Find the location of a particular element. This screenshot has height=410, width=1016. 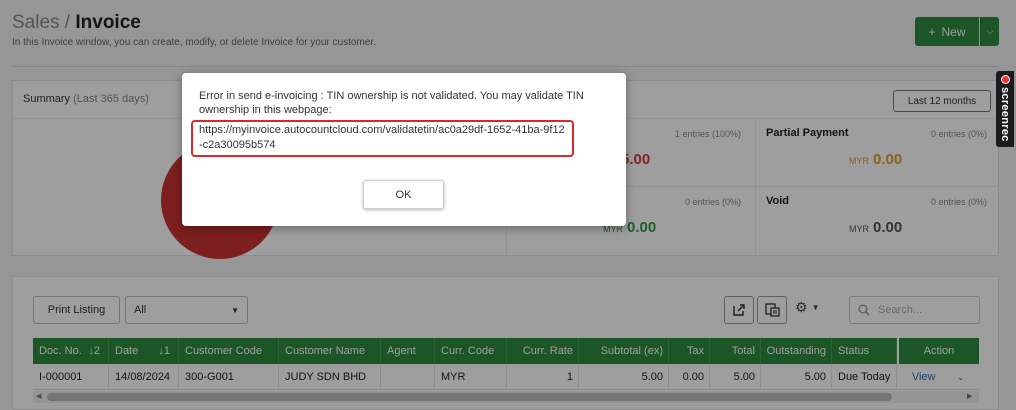

screenrec-label: screenrec is located at coordinates (1005, 114).